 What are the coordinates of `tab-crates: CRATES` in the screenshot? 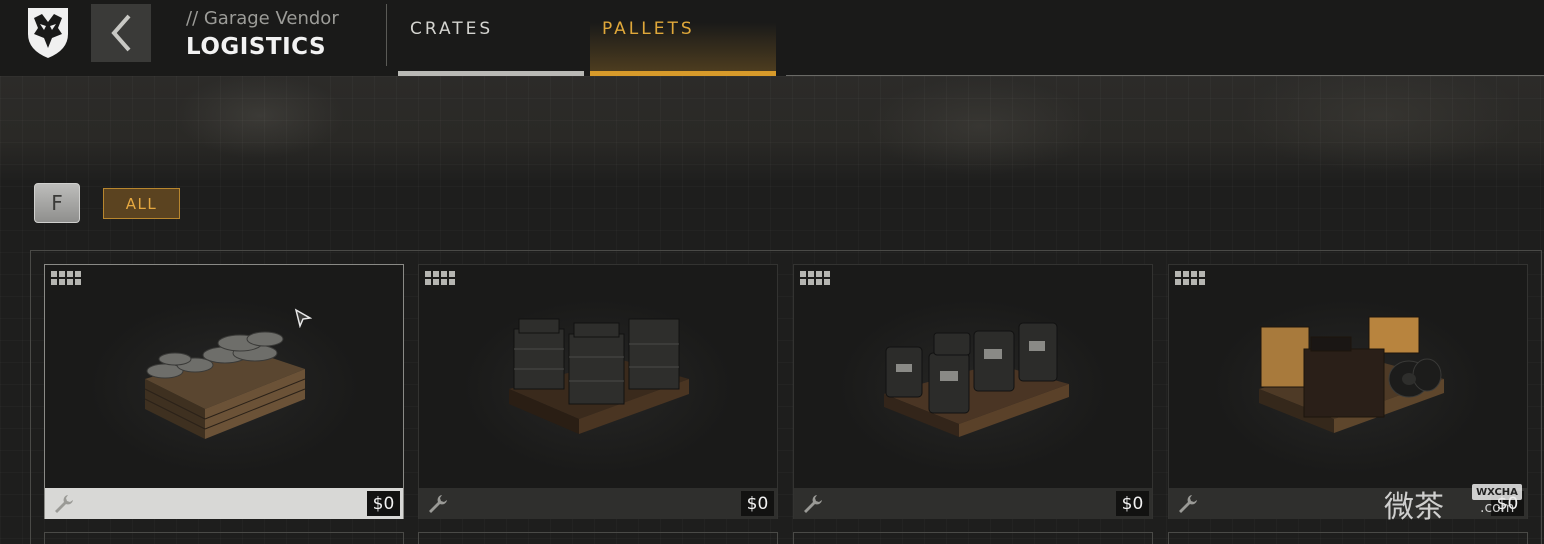 It's located at (491, 38).